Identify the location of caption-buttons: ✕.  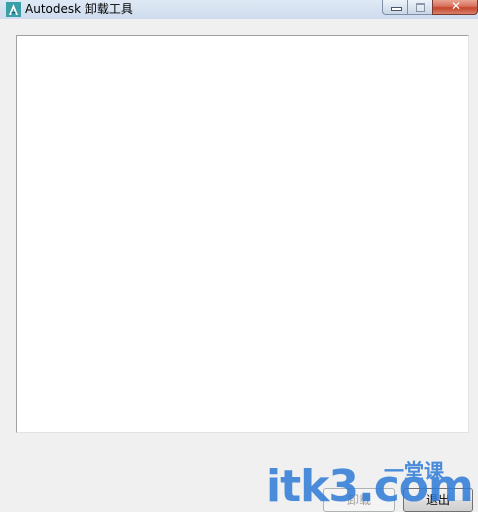
(430, 8).